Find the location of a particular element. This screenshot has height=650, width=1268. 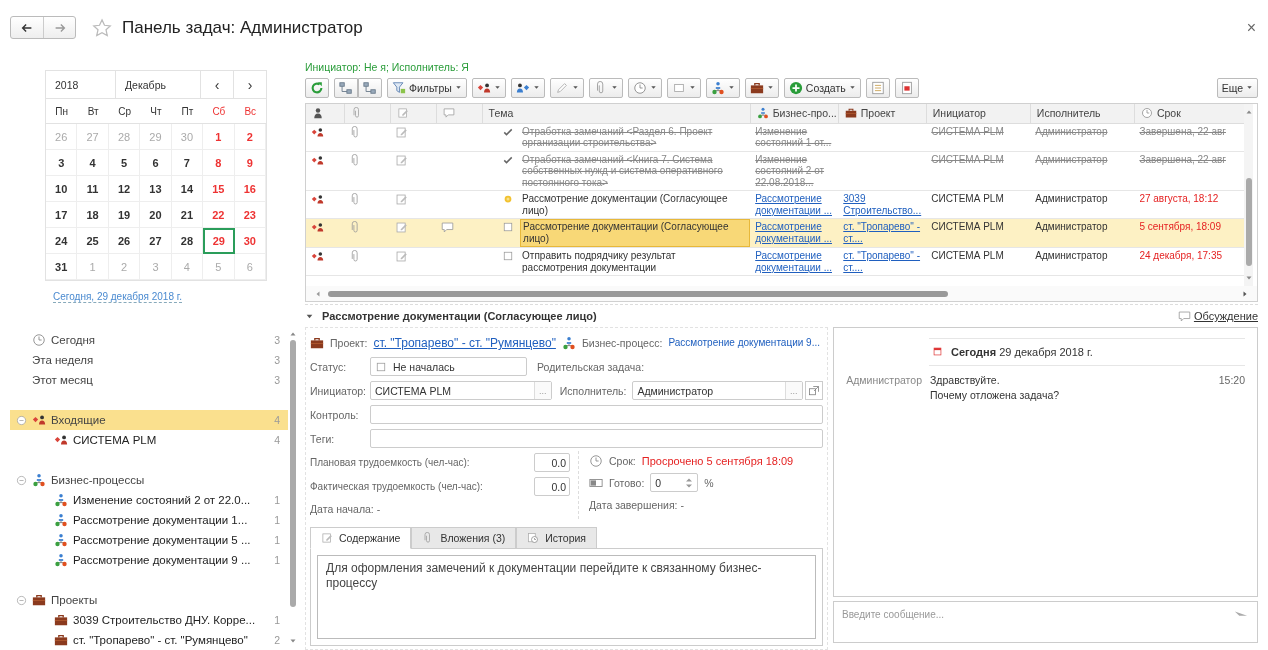

calendar-day: 16 is located at coordinates (250, 189).